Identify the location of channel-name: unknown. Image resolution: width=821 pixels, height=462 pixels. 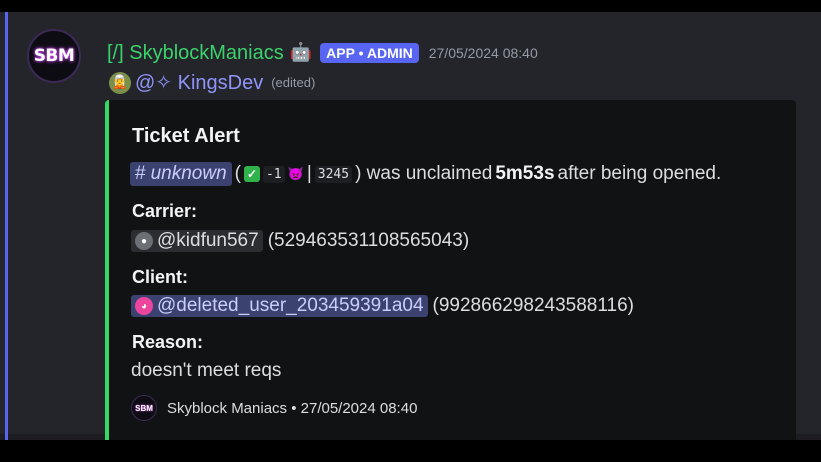
(188, 173).